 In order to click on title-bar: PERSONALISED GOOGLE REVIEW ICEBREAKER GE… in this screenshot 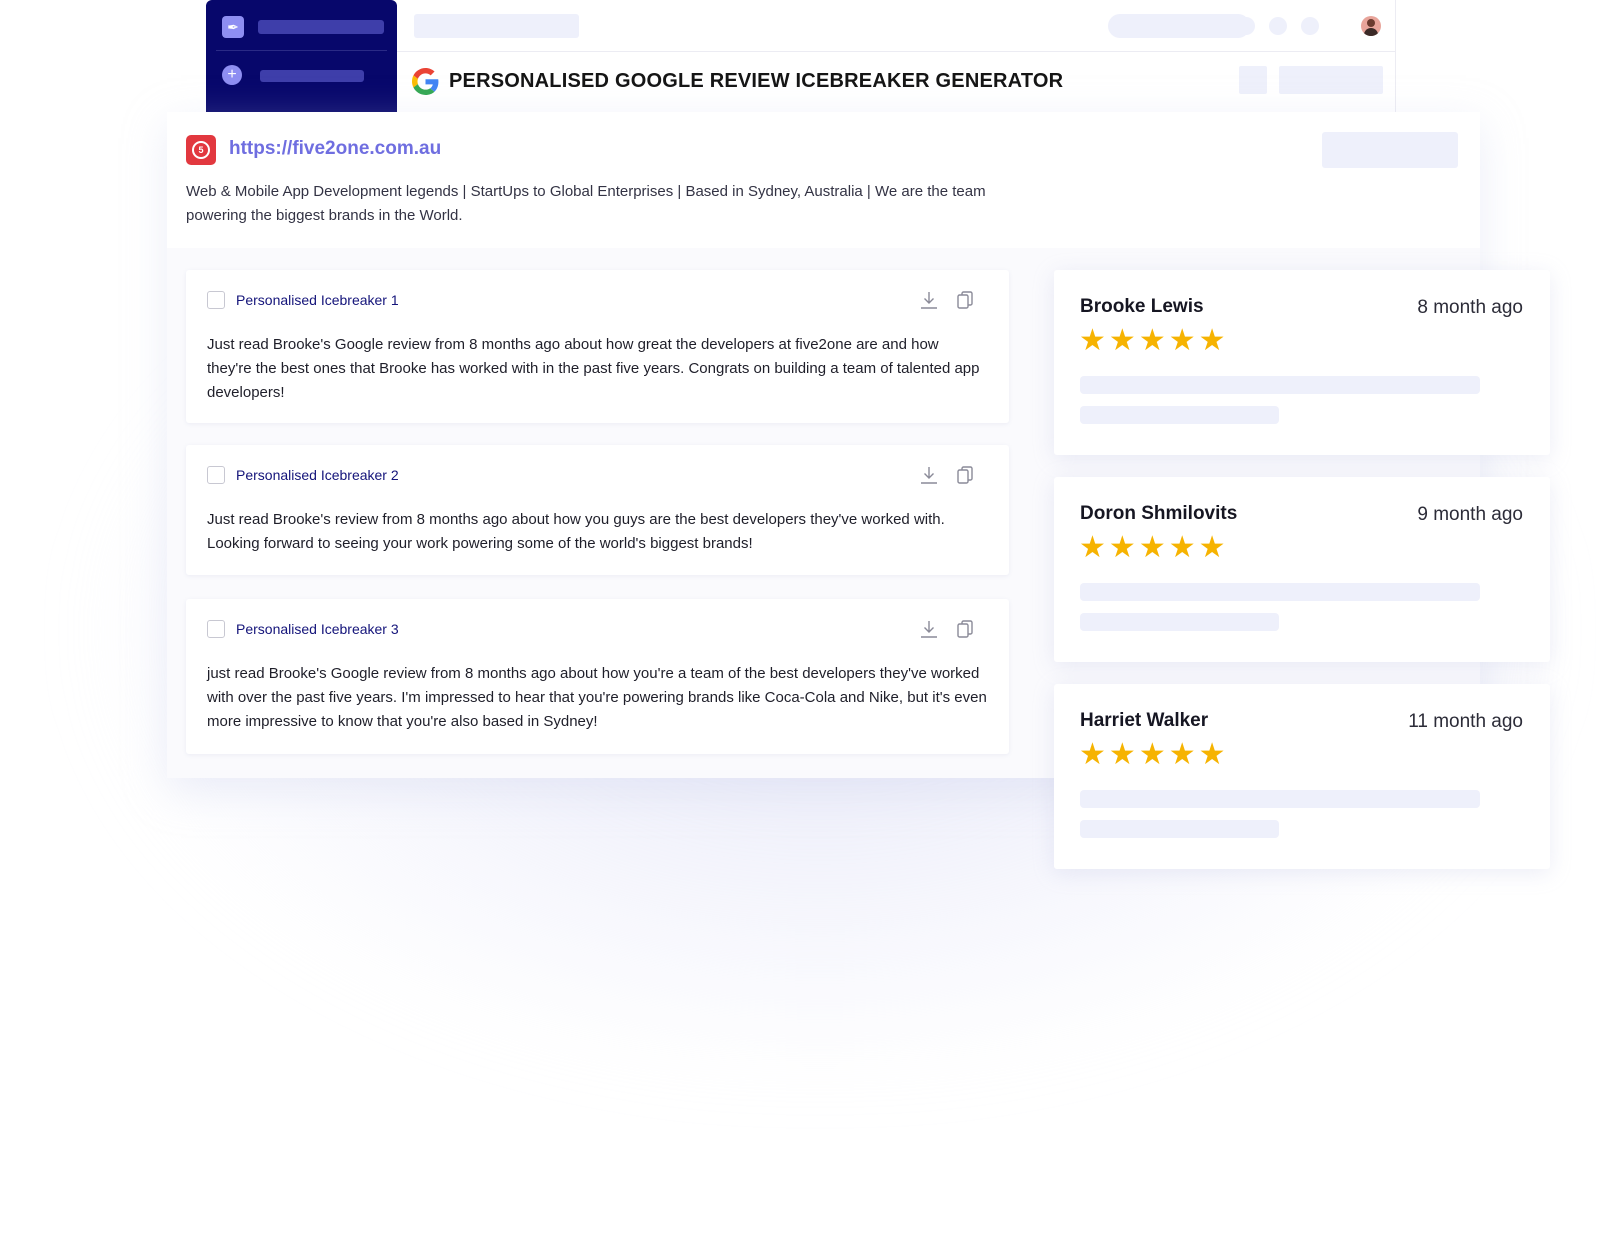, I will do `click(896, 82)`.